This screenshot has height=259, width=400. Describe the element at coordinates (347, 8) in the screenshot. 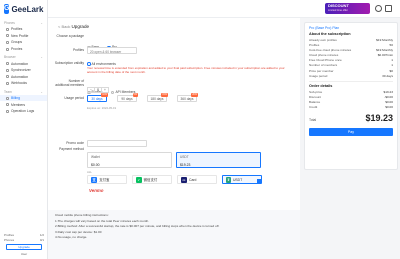

I see `discount-banner: DISCOUNT Limited time offer` at that location.